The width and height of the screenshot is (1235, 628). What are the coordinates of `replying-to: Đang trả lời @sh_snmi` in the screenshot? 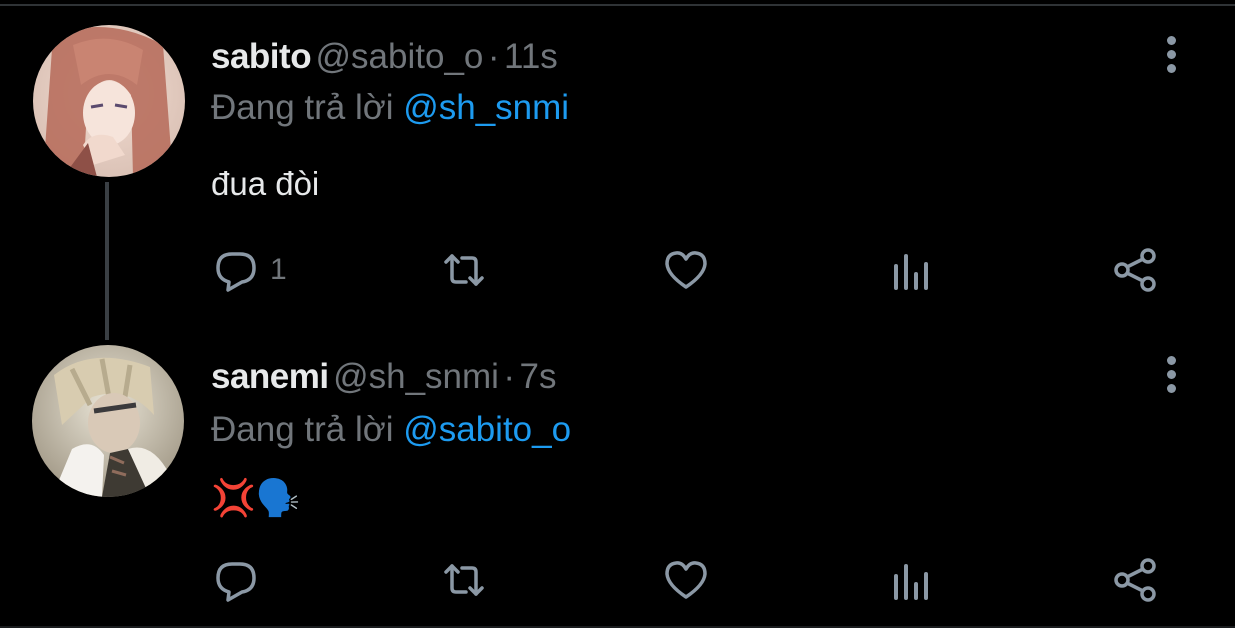 It's located at (390, 108).